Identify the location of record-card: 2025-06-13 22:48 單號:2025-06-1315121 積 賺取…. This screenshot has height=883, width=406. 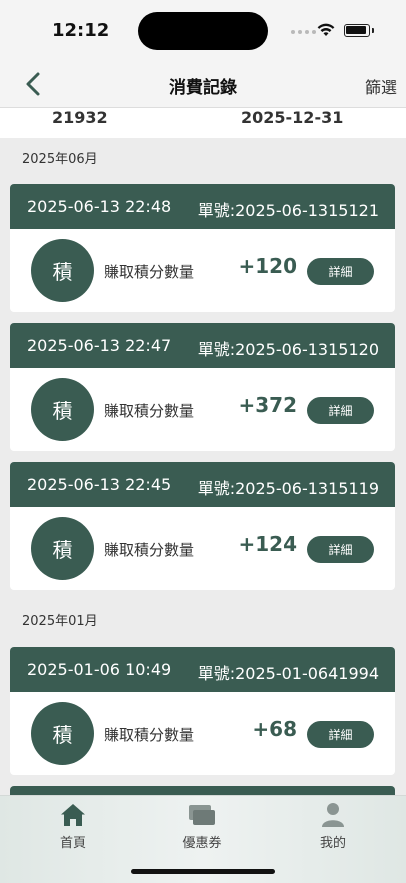
(202, 248).